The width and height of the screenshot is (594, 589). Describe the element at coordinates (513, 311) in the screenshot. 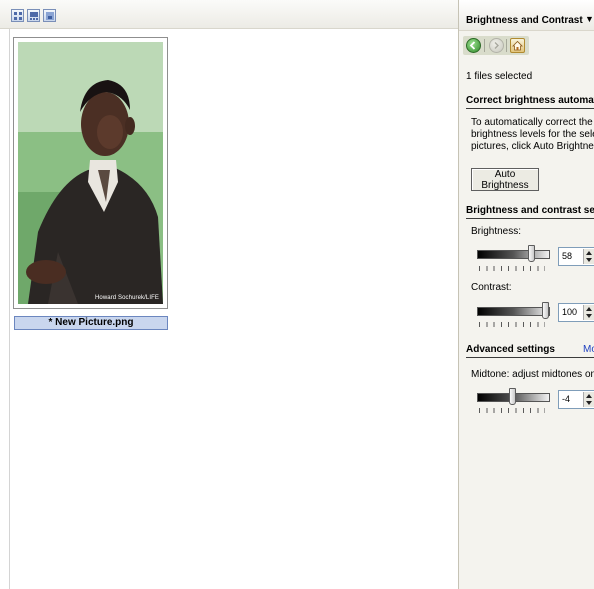

I see `contrast-slider-track` at that location.